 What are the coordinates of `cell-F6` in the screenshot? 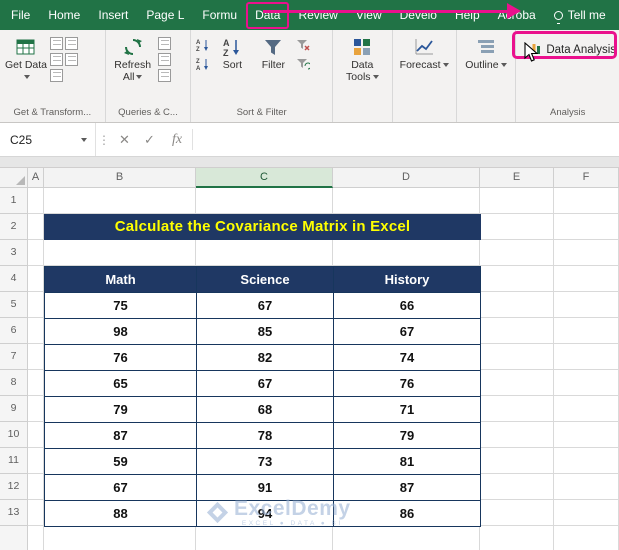 It's located at (586, 331).